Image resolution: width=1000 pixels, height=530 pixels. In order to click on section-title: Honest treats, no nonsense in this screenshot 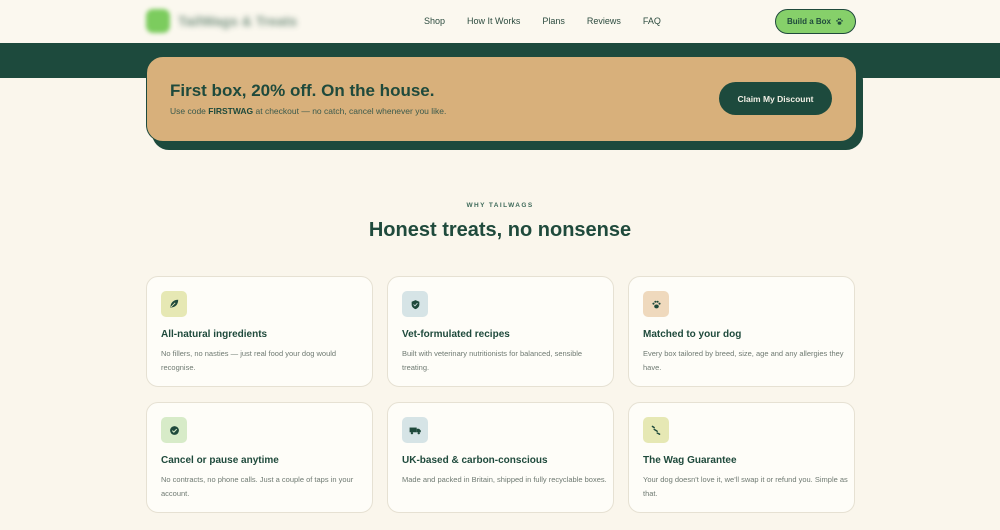, I will do `click(500, 230)`.